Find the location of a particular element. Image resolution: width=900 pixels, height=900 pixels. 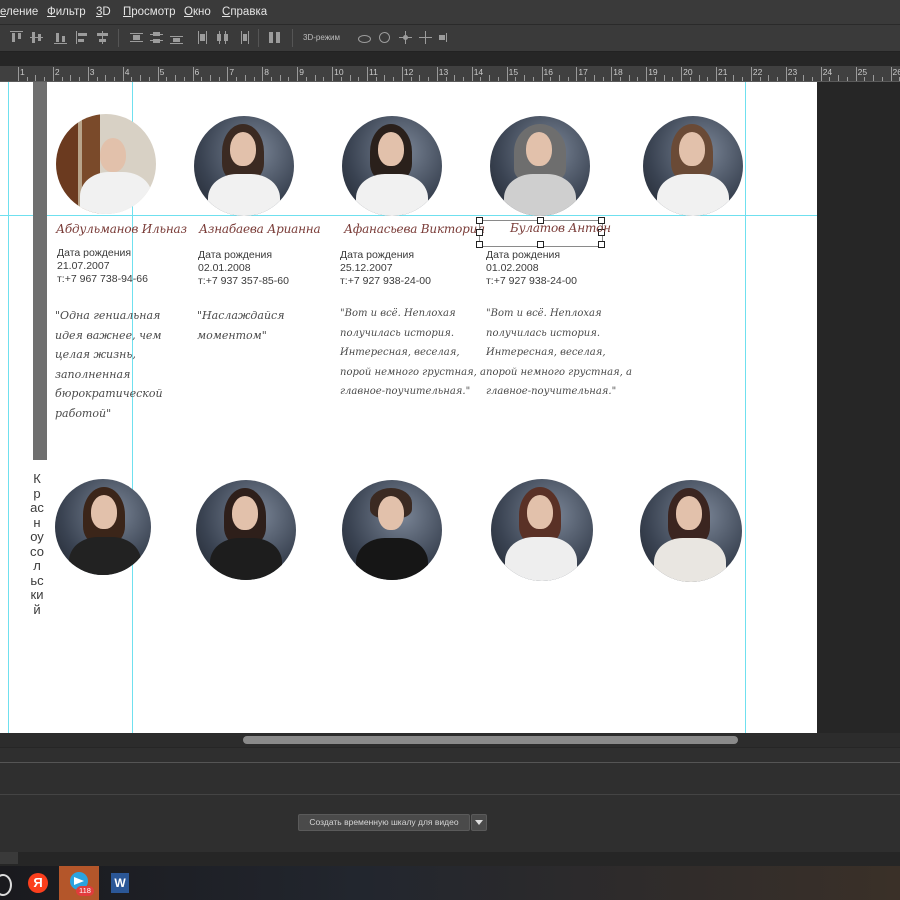

phone-value: т:+7 967 738-94-66 is located at coordinates (102, 279).